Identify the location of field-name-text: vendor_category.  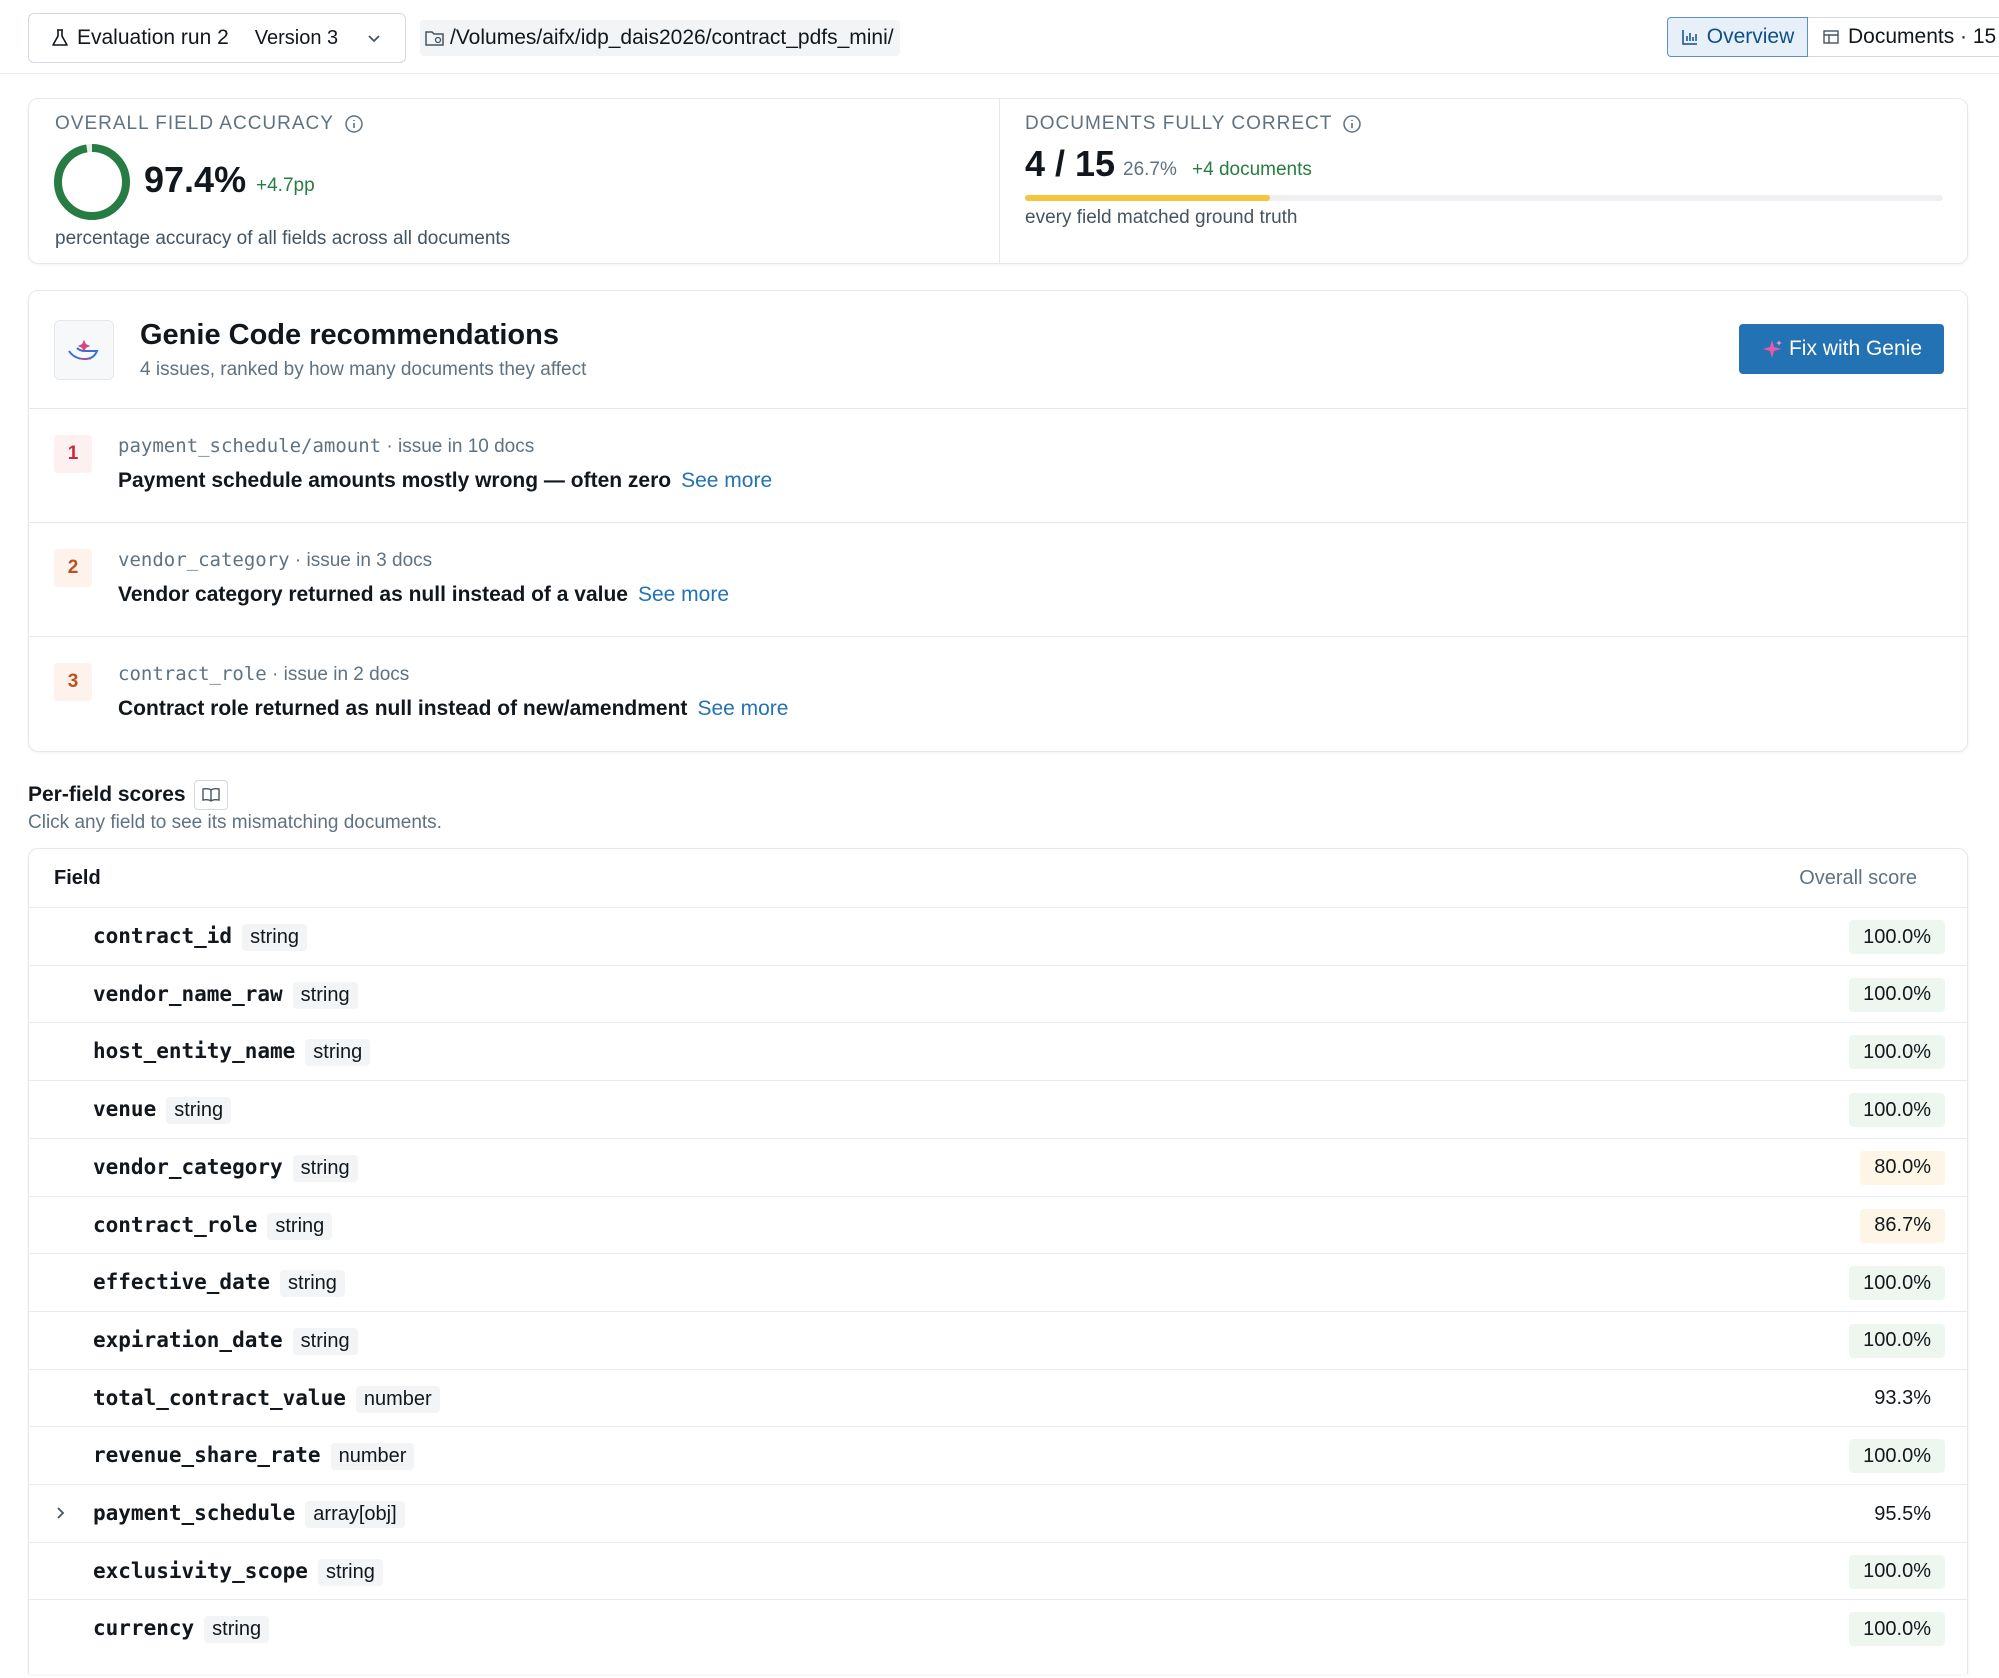
(188, 1166).